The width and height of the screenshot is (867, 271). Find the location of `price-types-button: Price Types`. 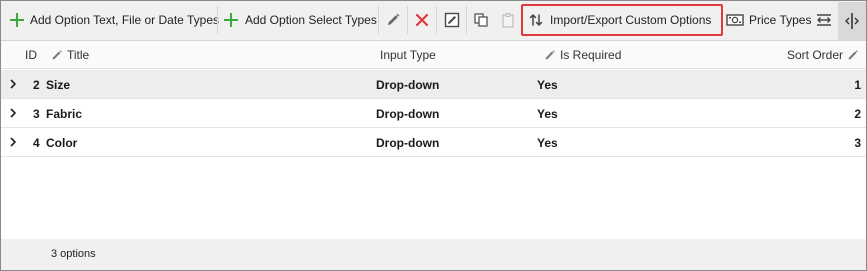

price-types-button: Price Types is located at coordinates (768, 20).